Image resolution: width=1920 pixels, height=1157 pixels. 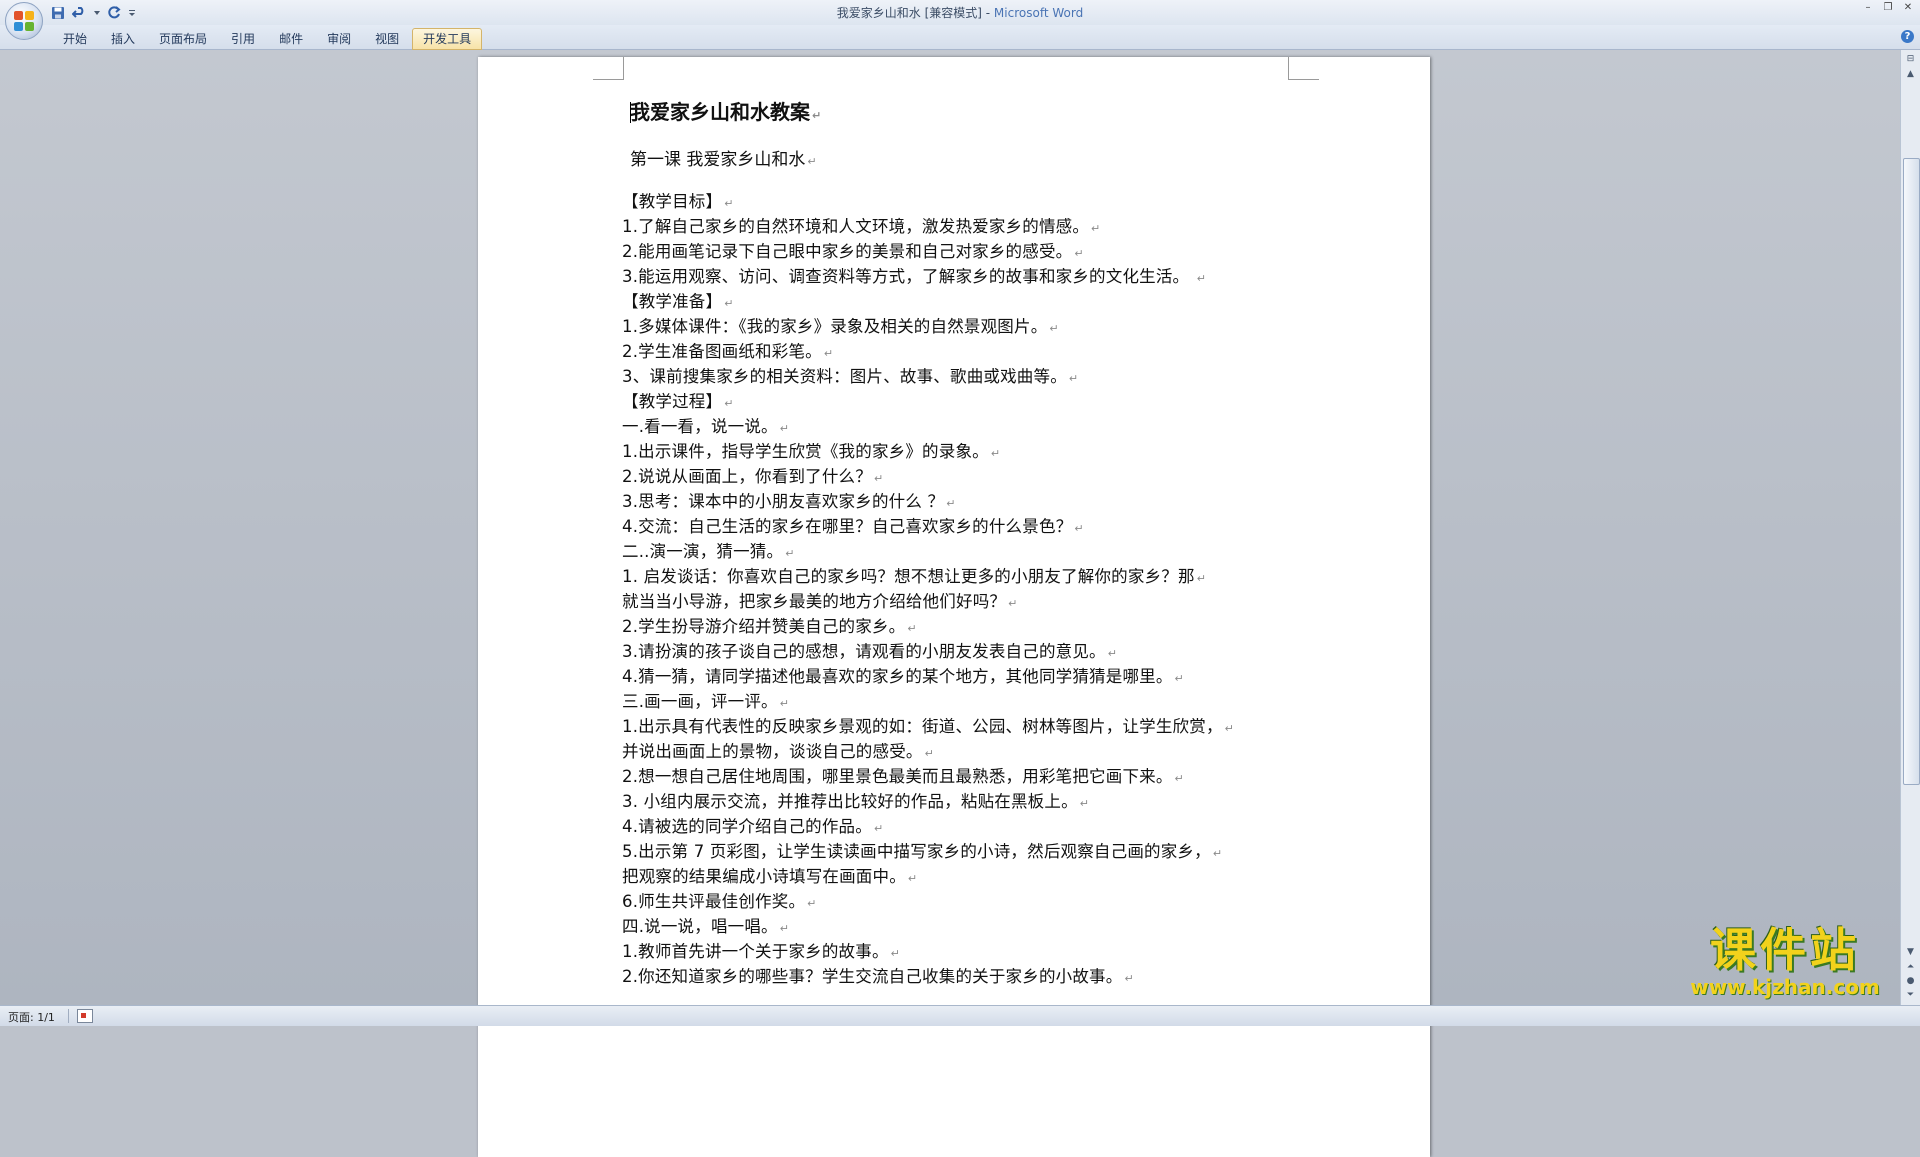 I want to click on status-bar: 页面: 1/1, so click(x=960, y=1015).